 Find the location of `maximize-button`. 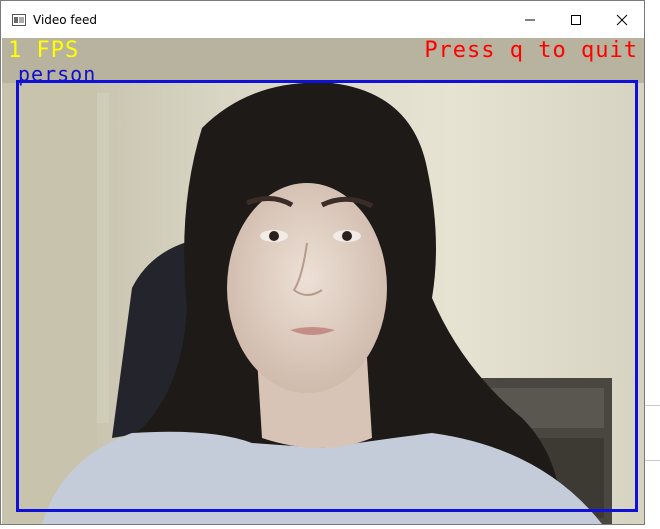

maximize-button is located at coordinates (576, 19).